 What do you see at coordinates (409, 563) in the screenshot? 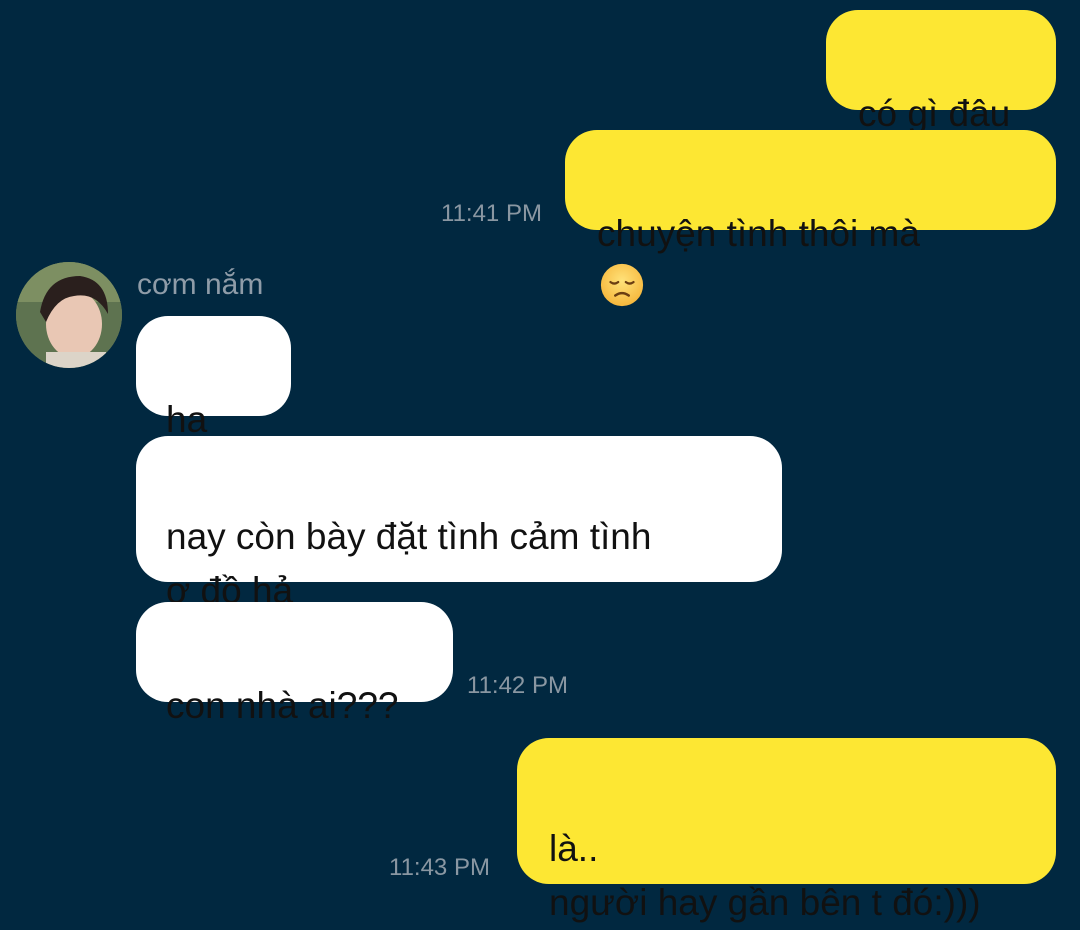
I see `message-text: nay còn bày đặt tình cảm tình ơ đồ hả` at bounding box center [409, 563].